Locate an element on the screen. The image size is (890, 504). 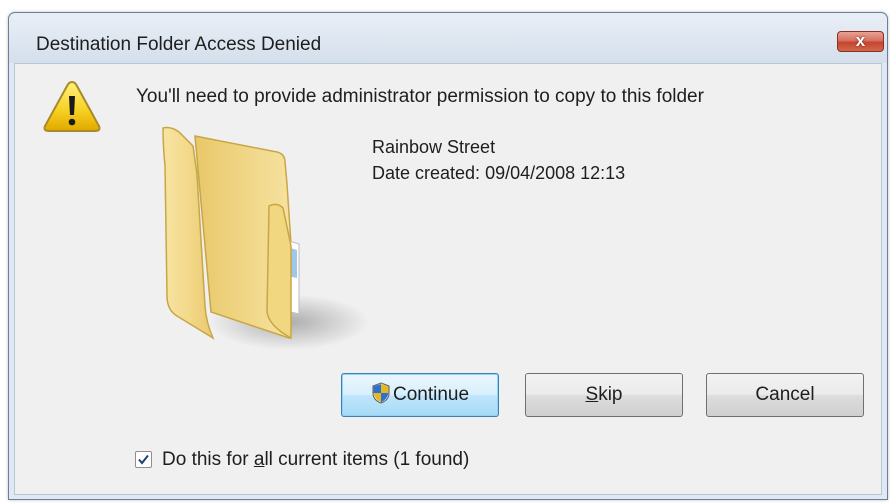
cancel-button: Cancel is located at coordinates (785, 395).